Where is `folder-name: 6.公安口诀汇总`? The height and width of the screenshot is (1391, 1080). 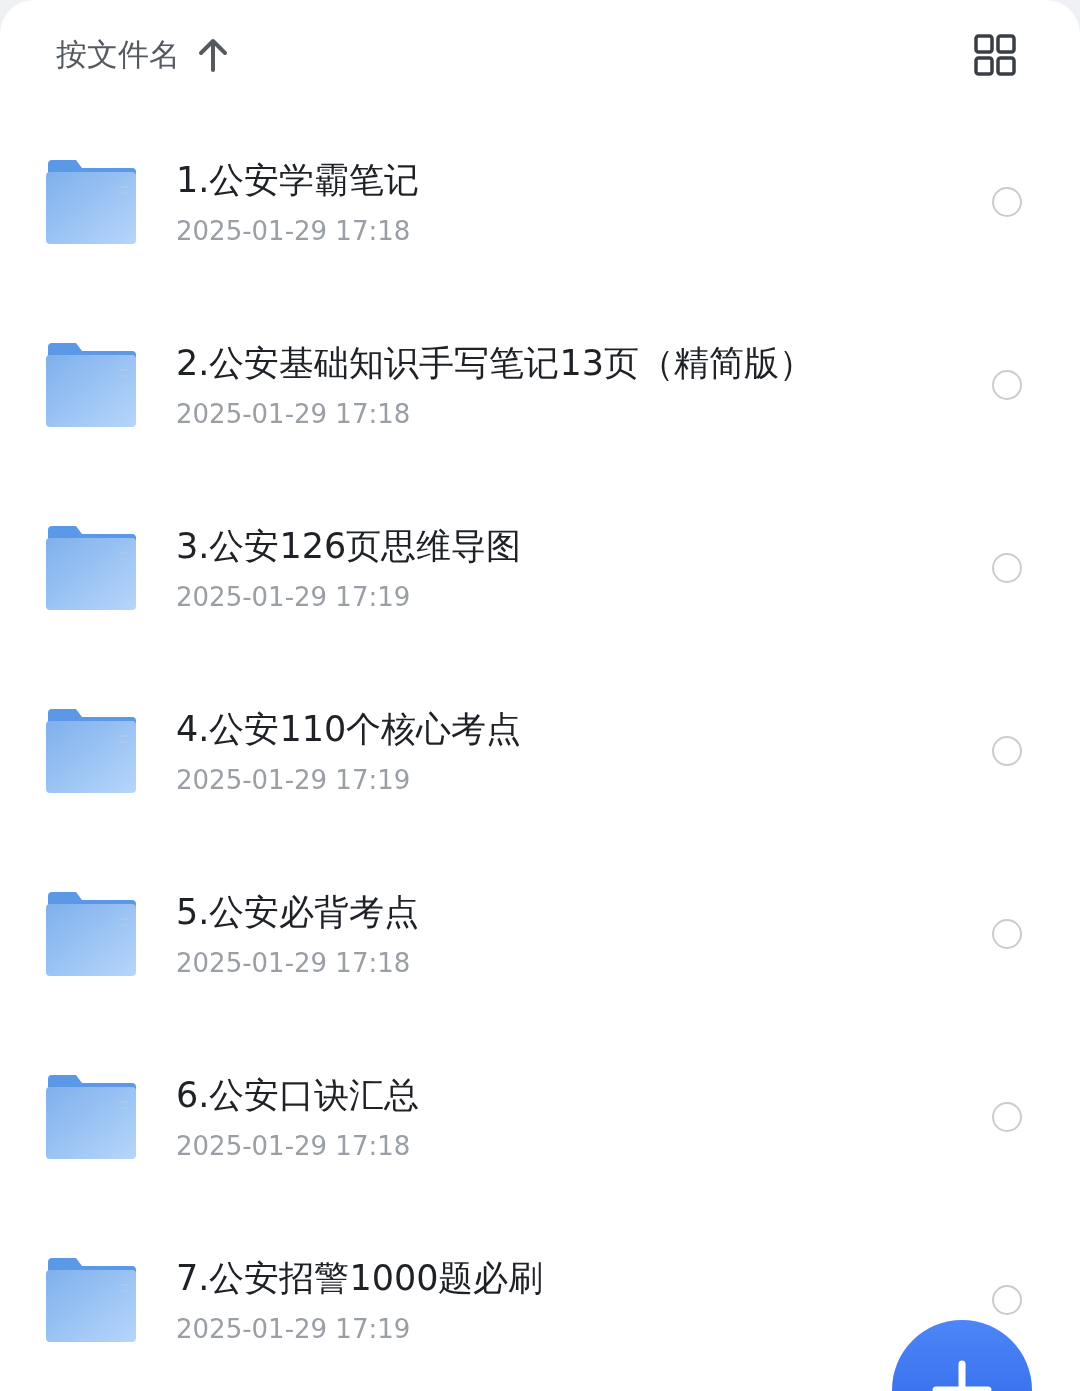 folder-name: 6.公安口诀汇总 is located at coordinates (298, 1095).